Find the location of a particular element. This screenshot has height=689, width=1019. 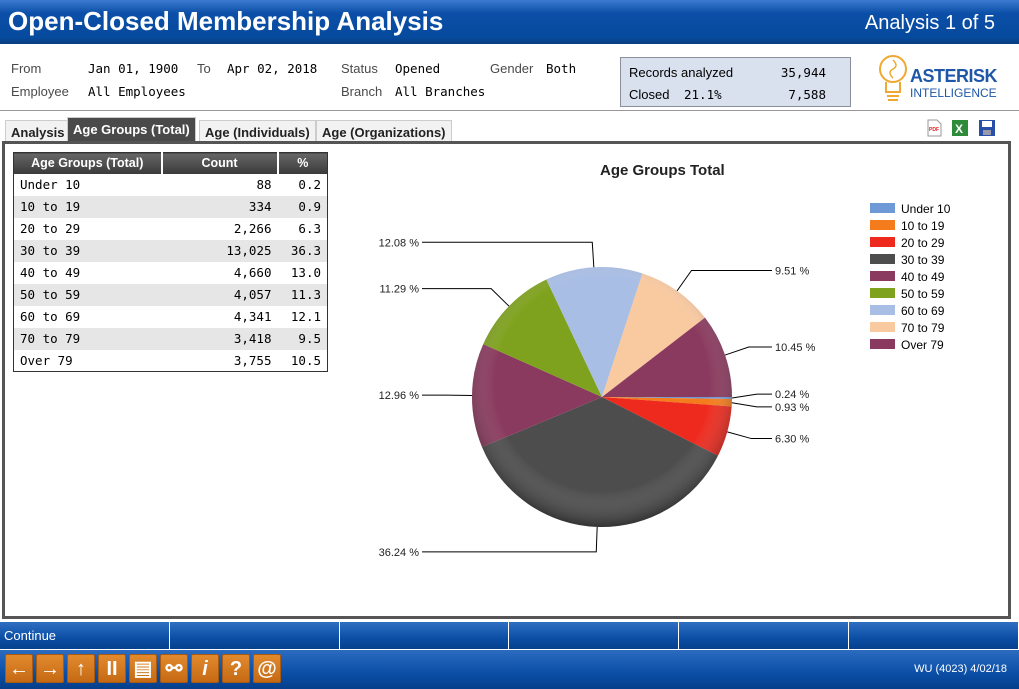

legend-label: 30 to 39 is located at coordinates (923, 260).